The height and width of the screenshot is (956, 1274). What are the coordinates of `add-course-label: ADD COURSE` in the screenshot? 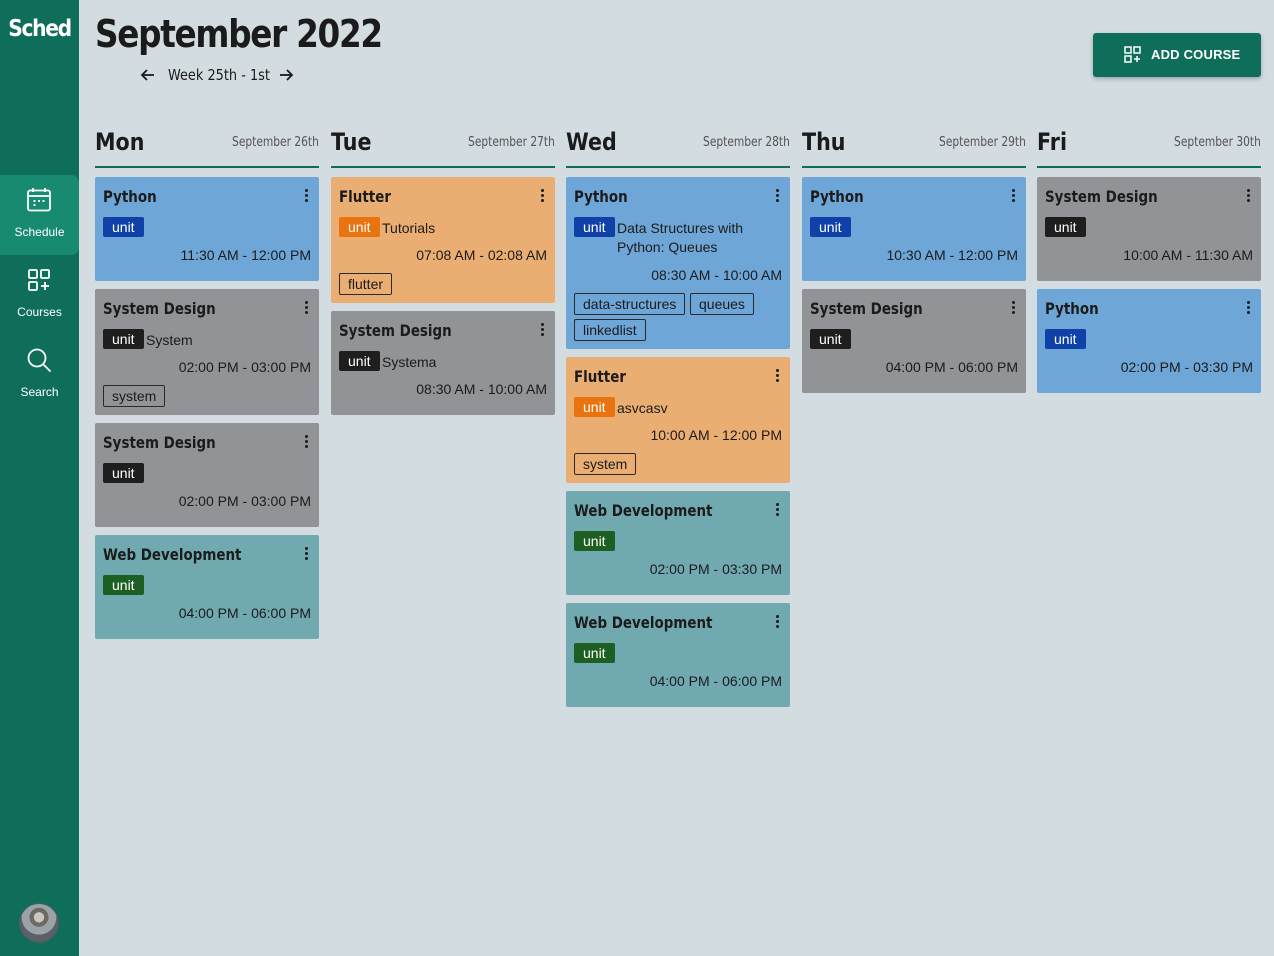 It's located at (1196, 54).